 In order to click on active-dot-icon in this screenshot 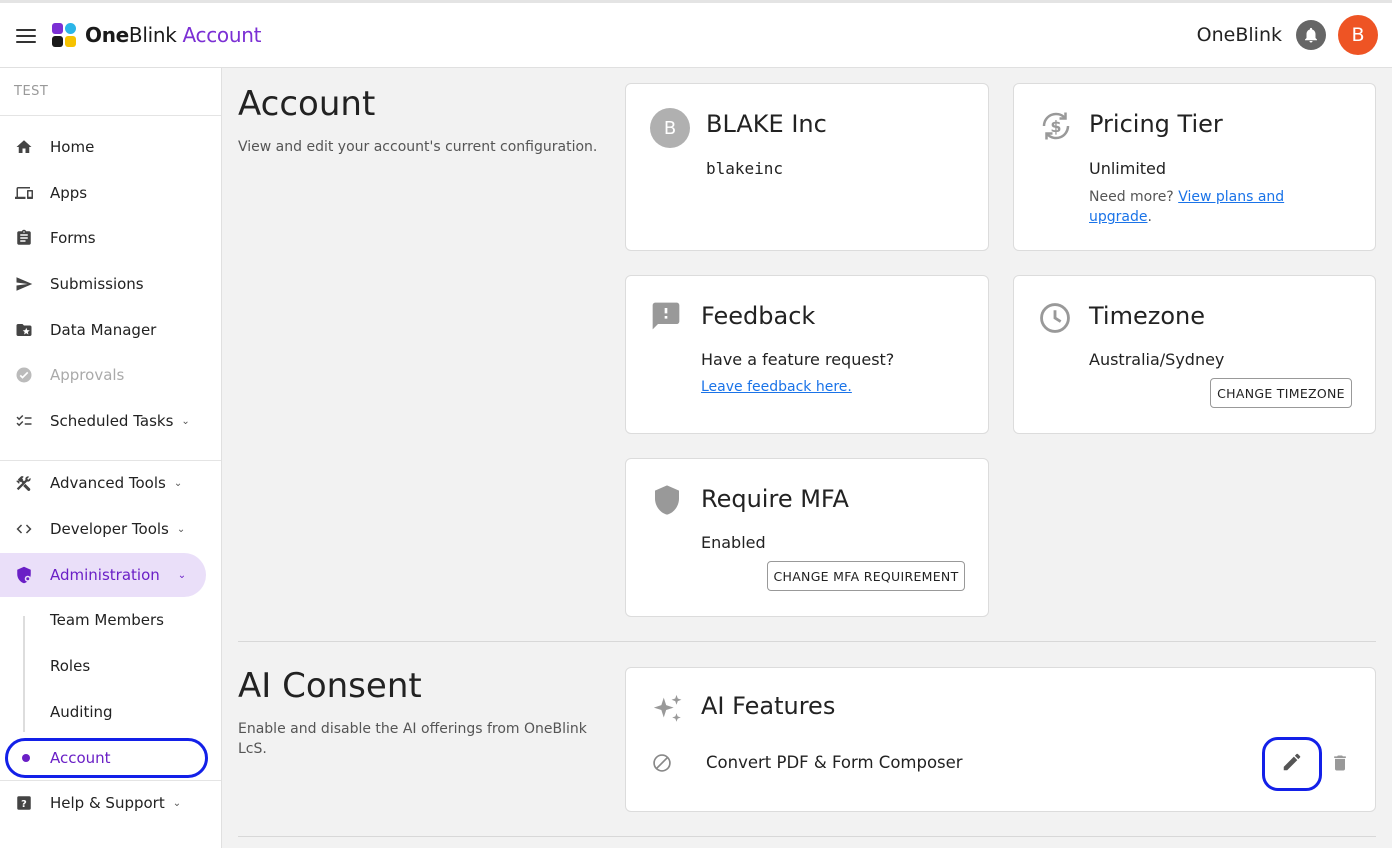, I will do `click(26, 758)`.